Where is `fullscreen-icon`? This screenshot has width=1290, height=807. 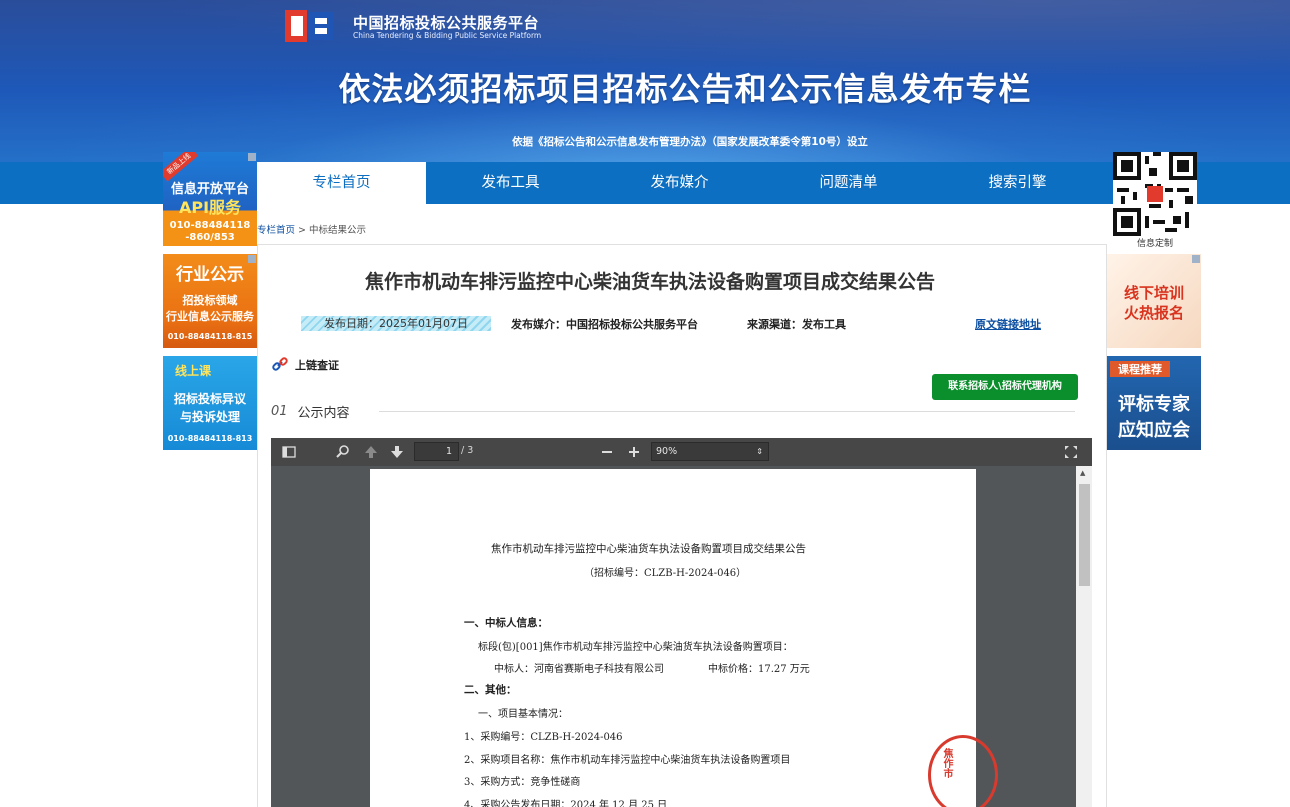
fullscreen-icon is located at coordinates (1071, 452).